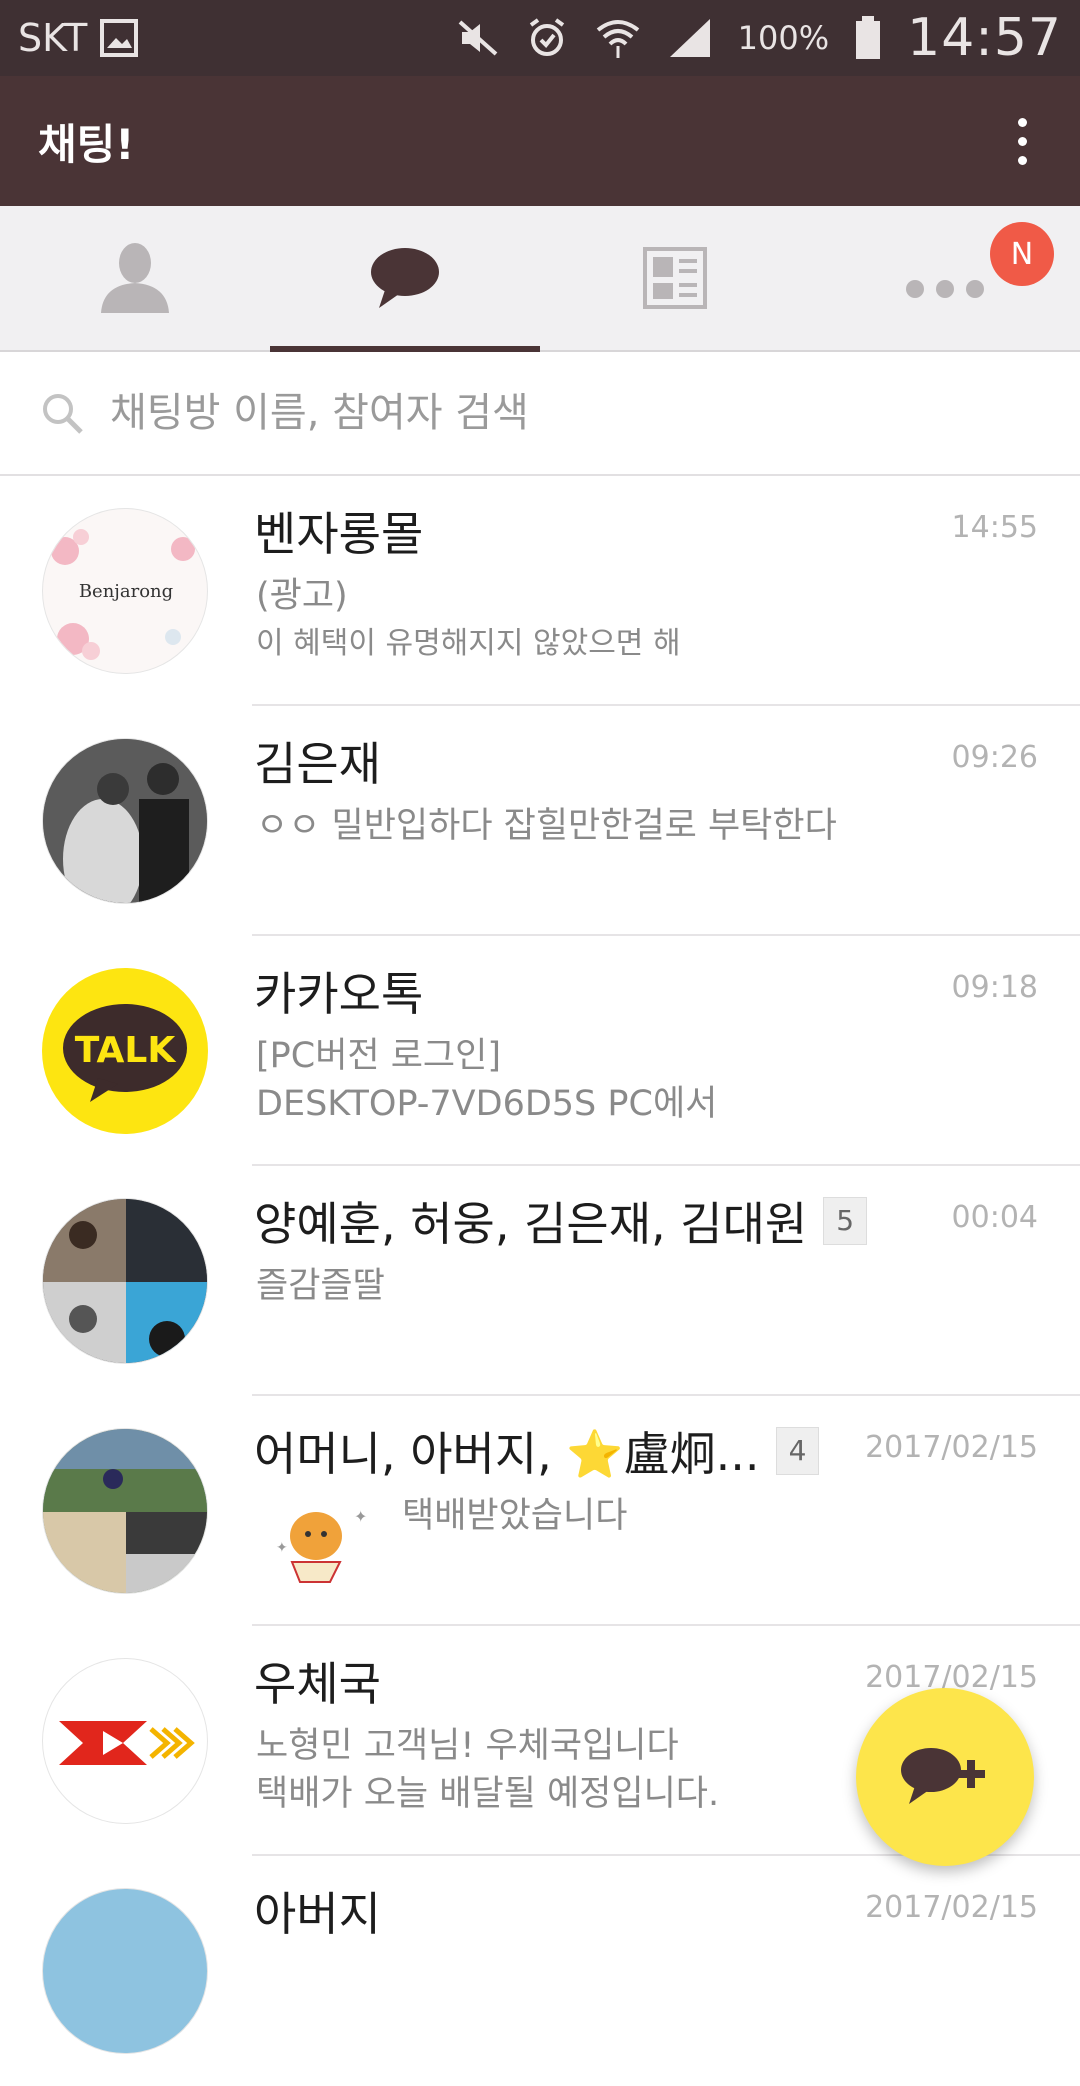 The width and height of the screenshot is (1080, 2086). Describe the element at coordinates (119, 38) in the screenshot. I see `gallery-icon` at that location.